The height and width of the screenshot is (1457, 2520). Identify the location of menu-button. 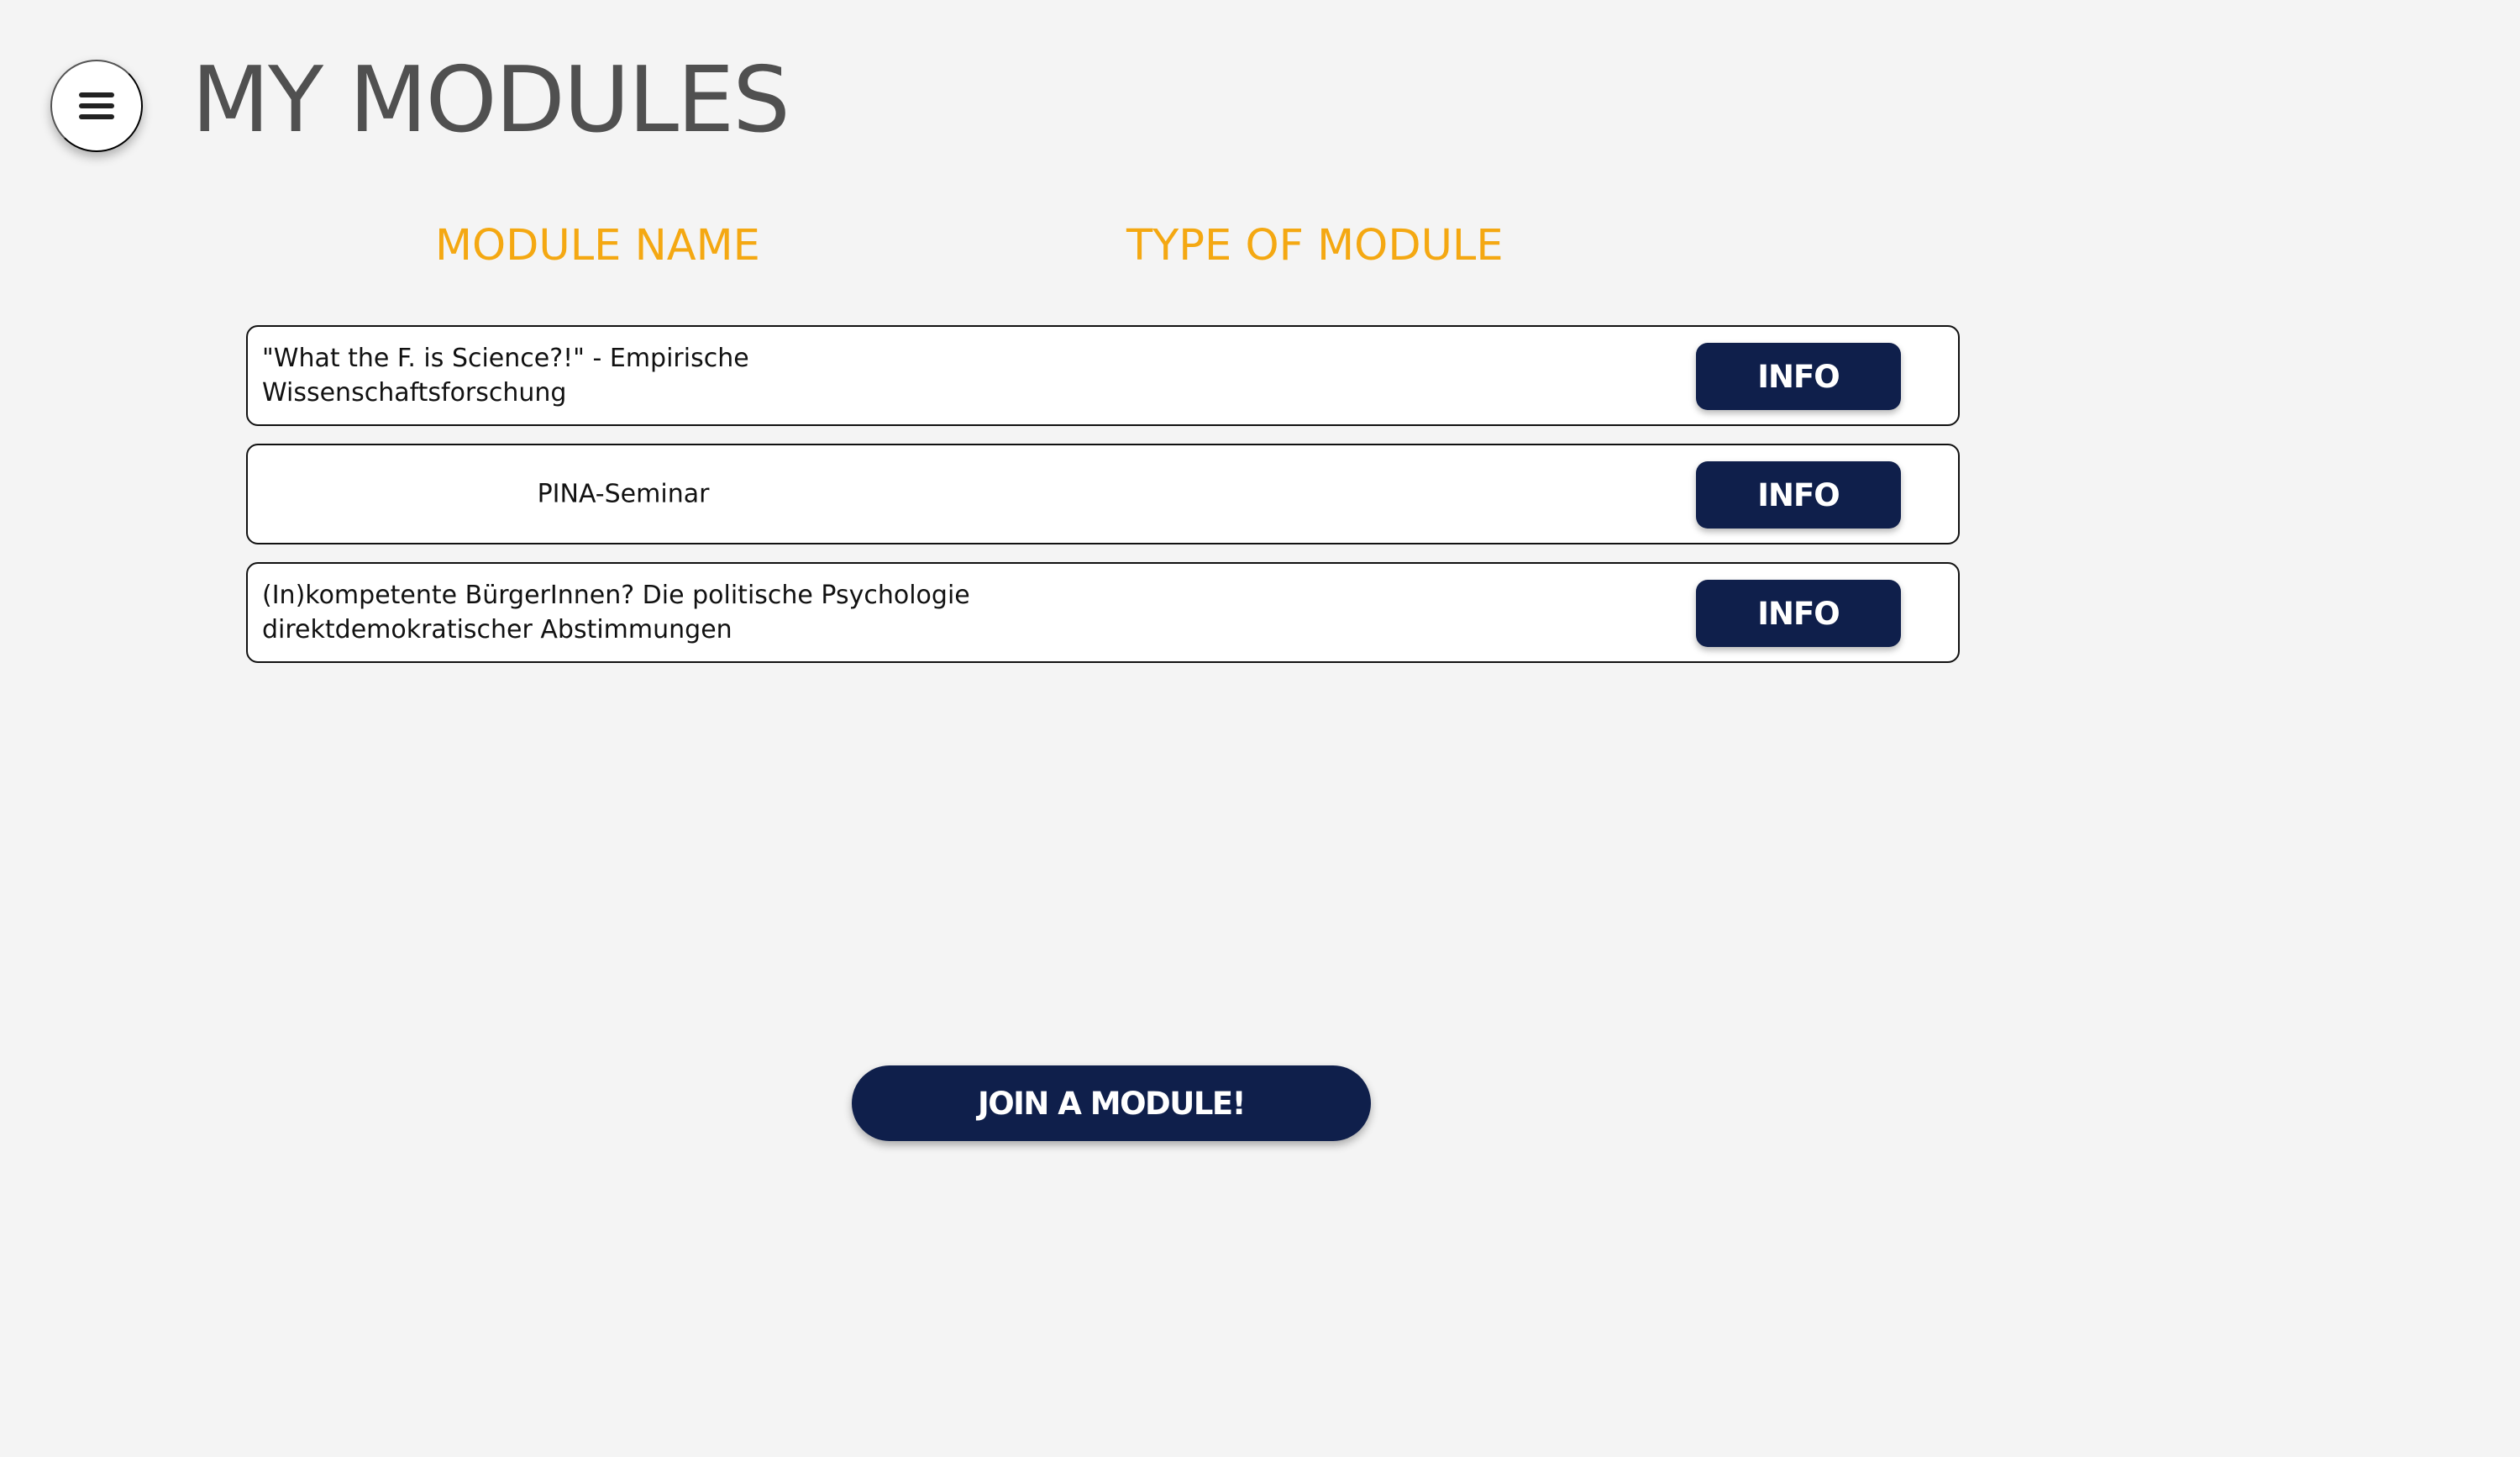
(96, 106).